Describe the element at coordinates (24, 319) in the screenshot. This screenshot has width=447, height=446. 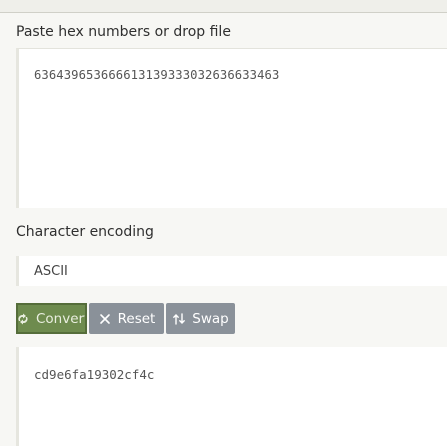
I see `convert-icon` at that location.